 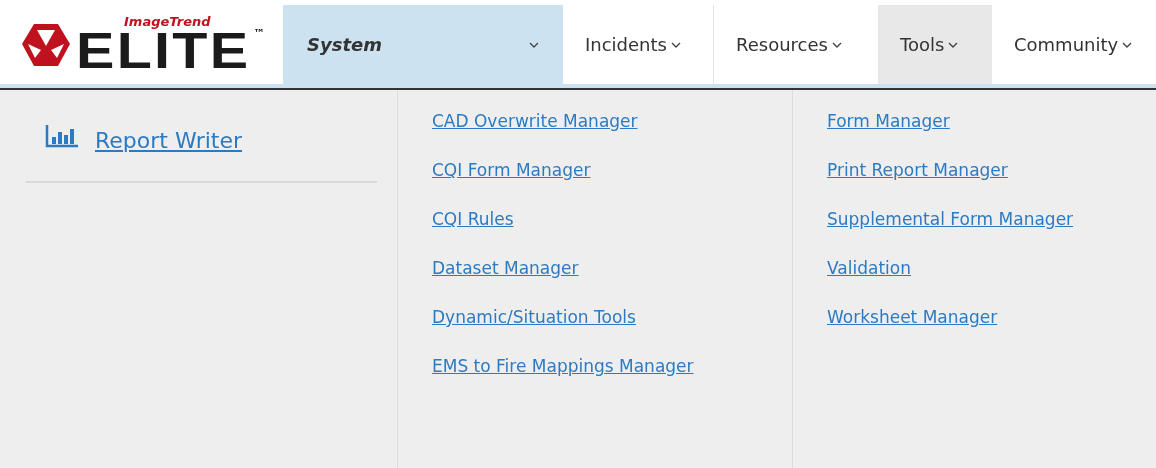 What do you see at coordinates (912, 317) in the screenshot?
I see `menu-link: Worksheet Manager` at bounding box center [912, 317].